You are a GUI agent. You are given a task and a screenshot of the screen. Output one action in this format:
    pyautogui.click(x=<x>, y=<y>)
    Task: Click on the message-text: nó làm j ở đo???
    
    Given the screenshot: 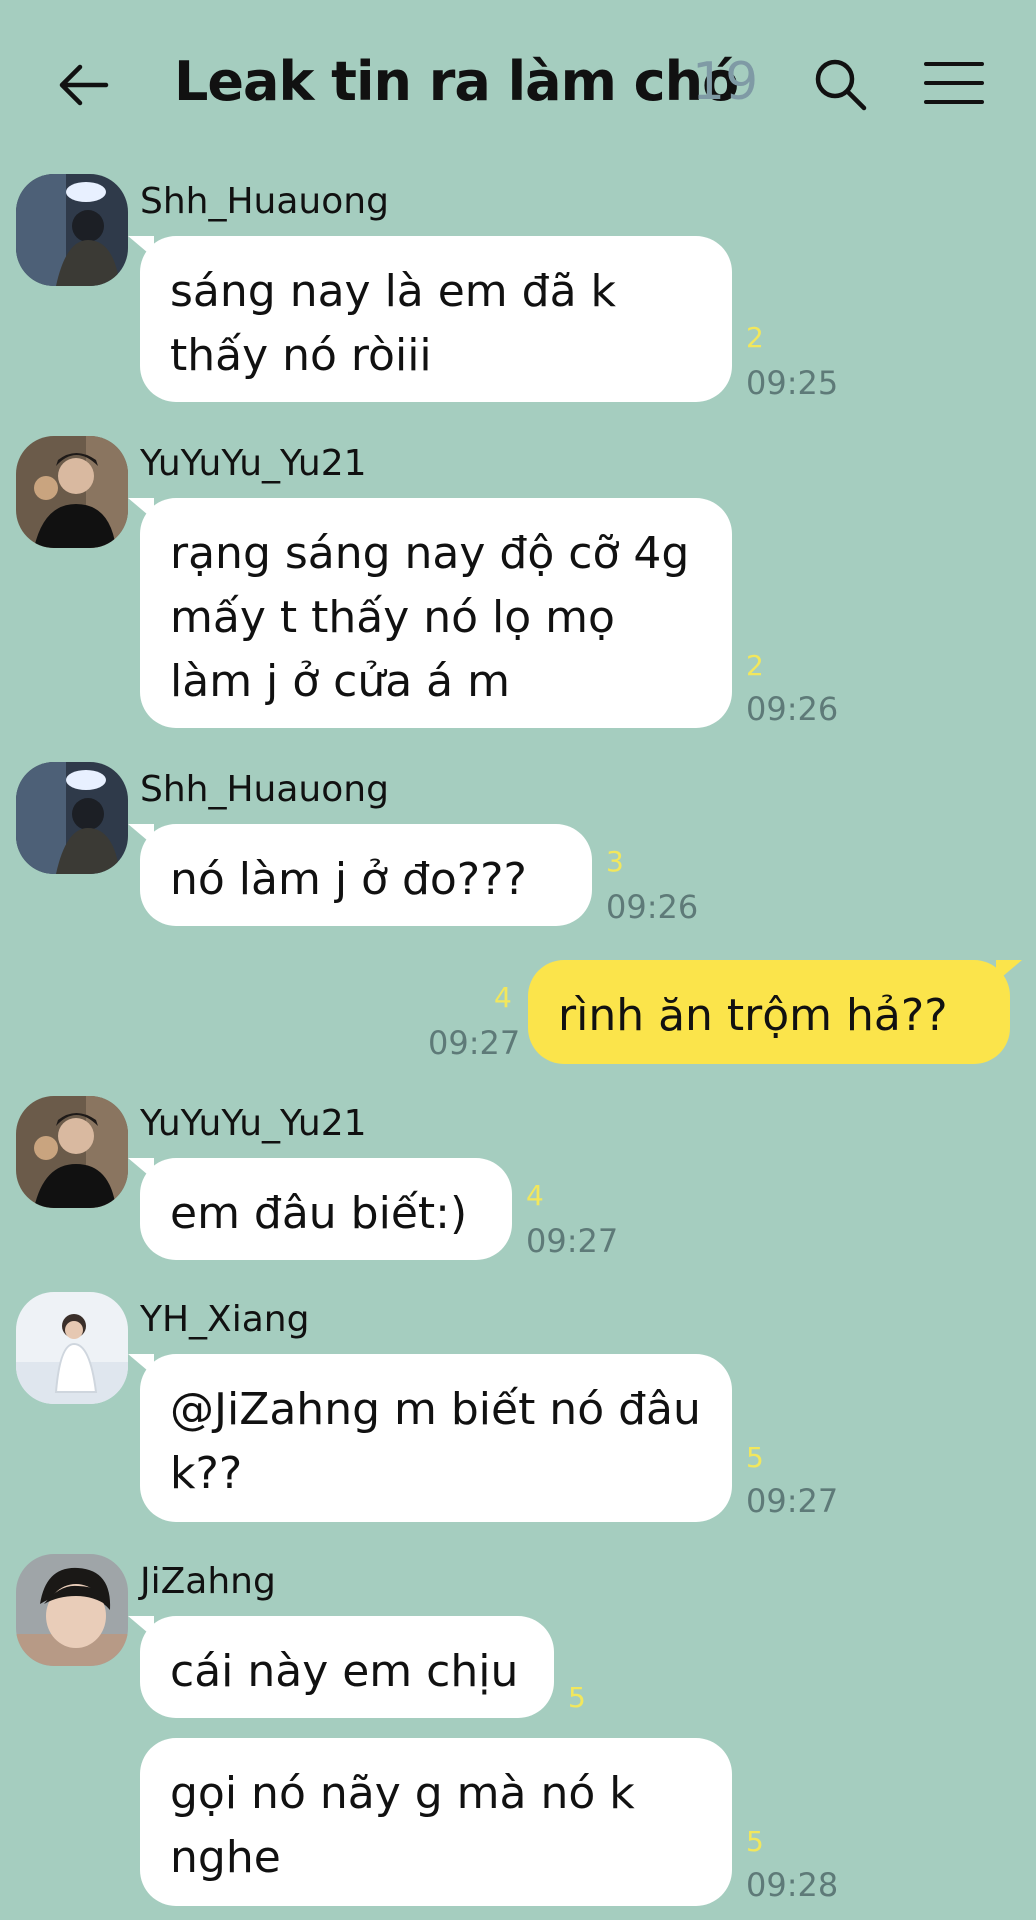 What is the action you would take?
    pyautogui.click(x=348, y=879)
    